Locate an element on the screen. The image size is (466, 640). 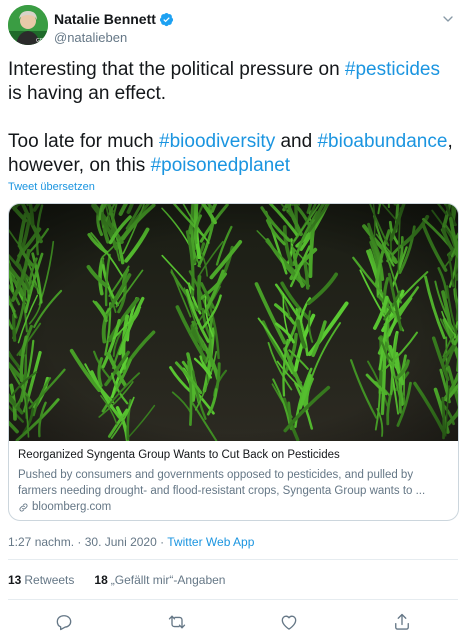
like-icon is located at coordinates (289, 622).